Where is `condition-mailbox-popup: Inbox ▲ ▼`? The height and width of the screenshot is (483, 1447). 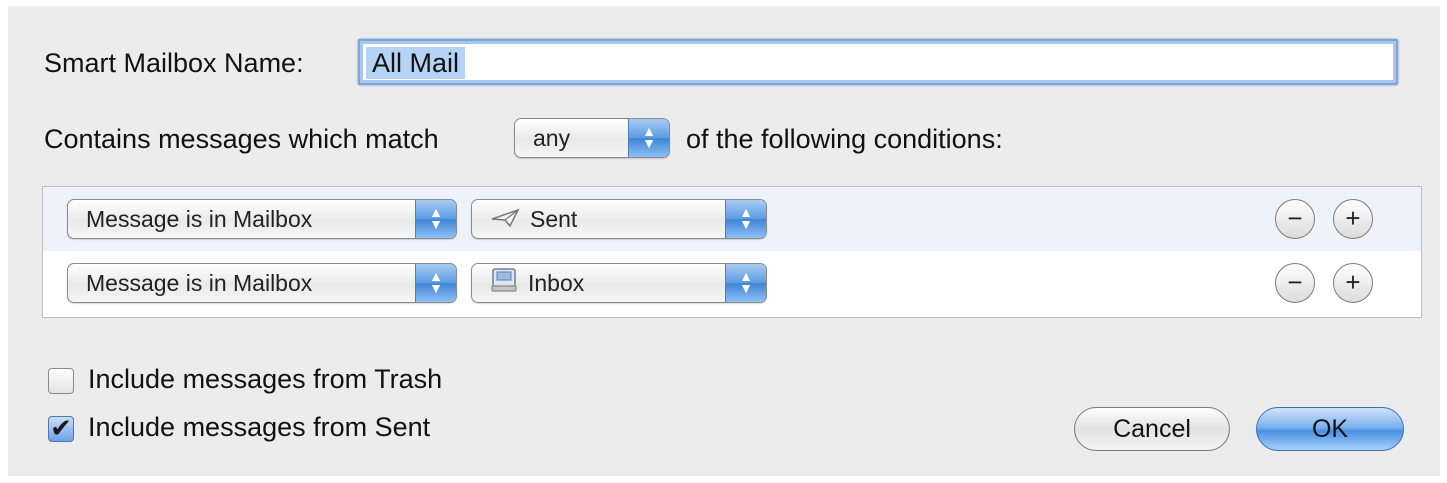 condition-mailbox-popup: Inbox ▲ ▼ is located at coordinates (619, 283).